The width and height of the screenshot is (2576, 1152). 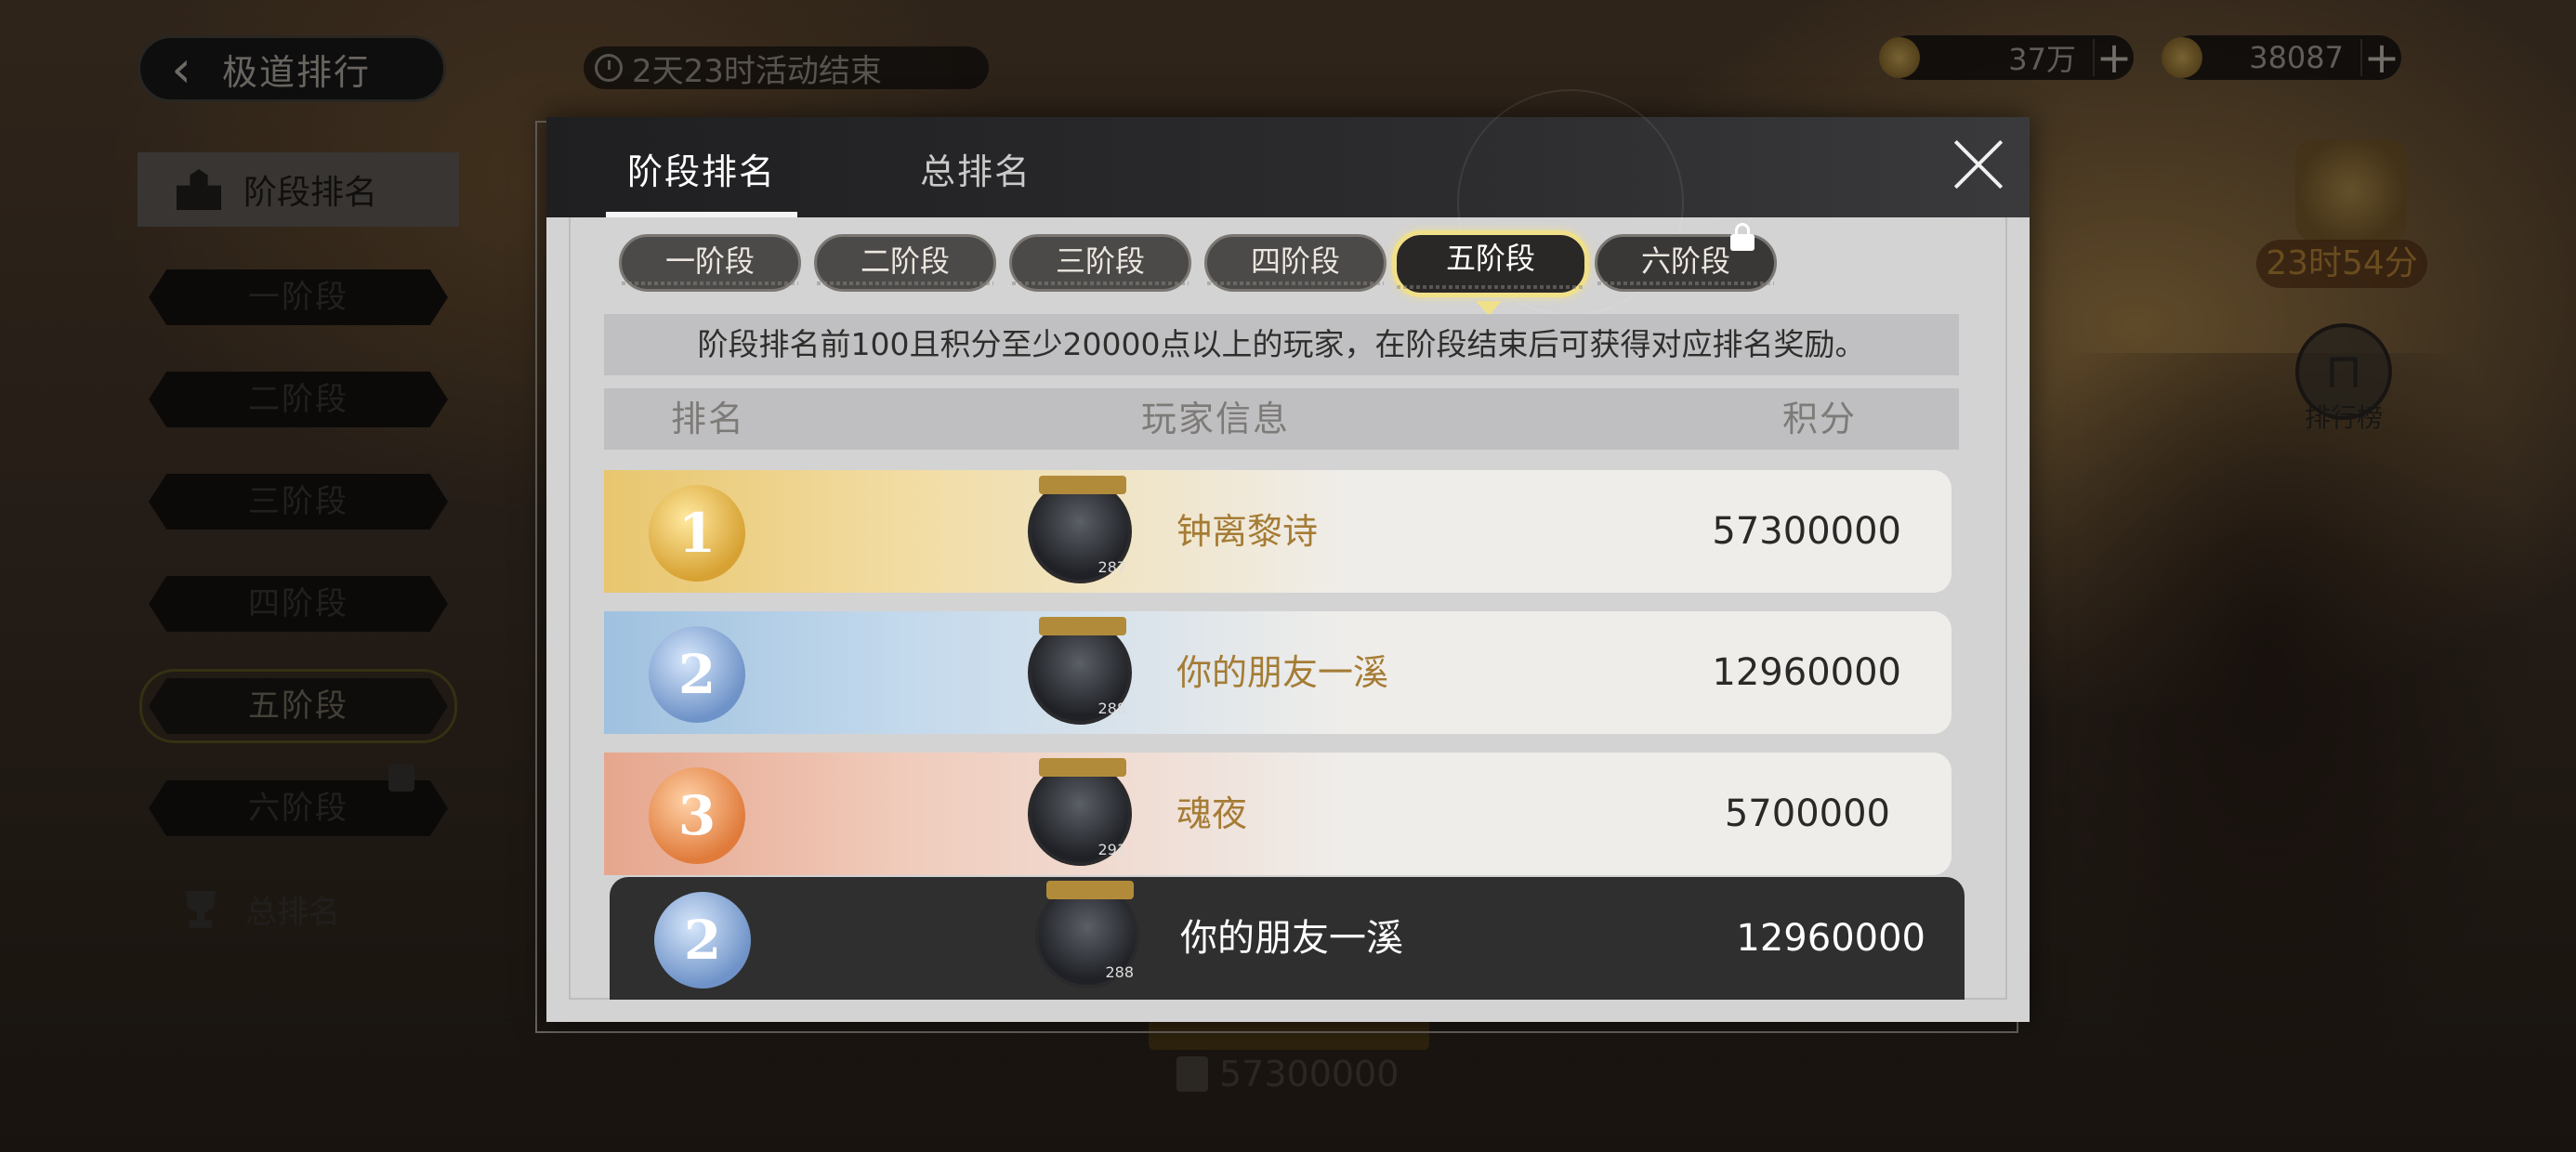 What do you see at coordinates (1288, 202) in the screenshot?
I see `modal-header: 阶段排名 总排名` at bounding box center [1288, 202].